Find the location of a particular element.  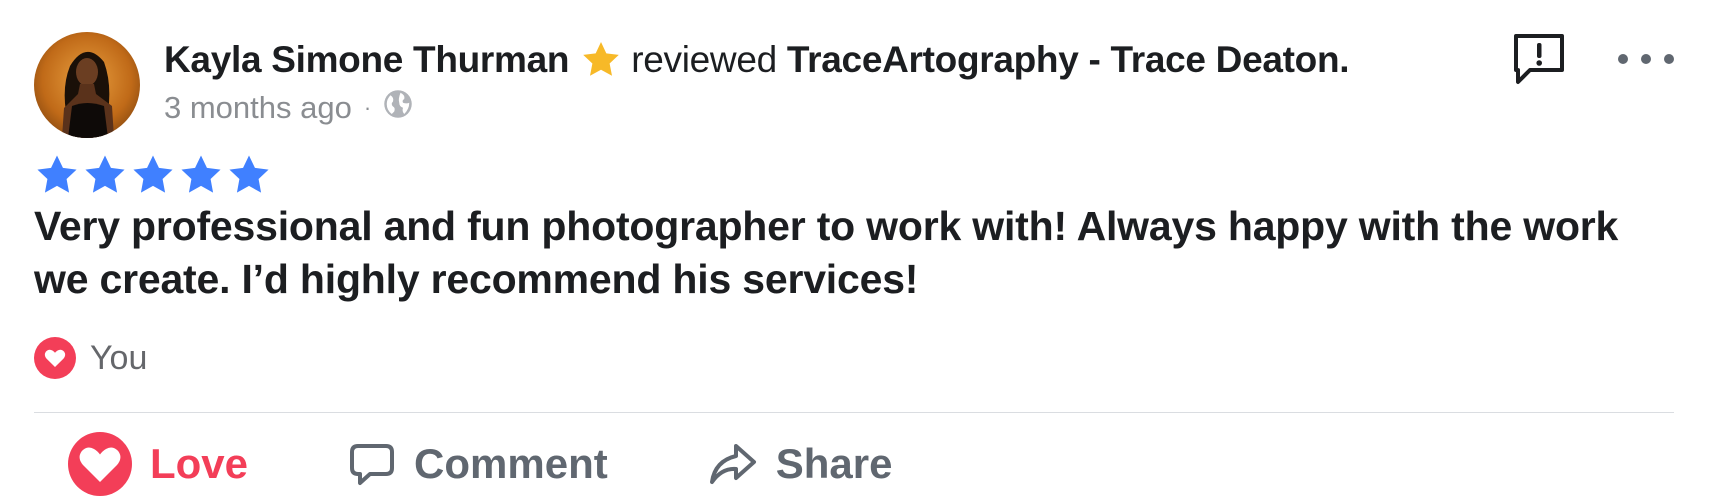

action-bar: Love Comment Share is located at coordinates (530, 464).